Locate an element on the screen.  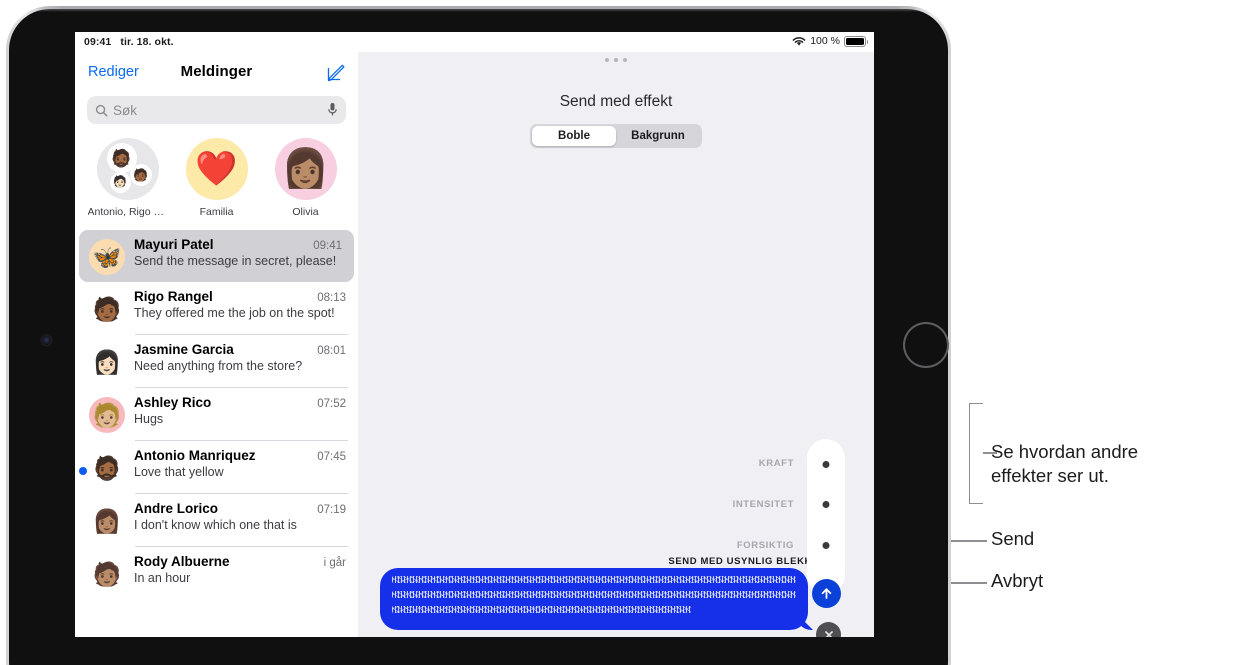
status-time: 09:41 is located at coordinates (98, 42).